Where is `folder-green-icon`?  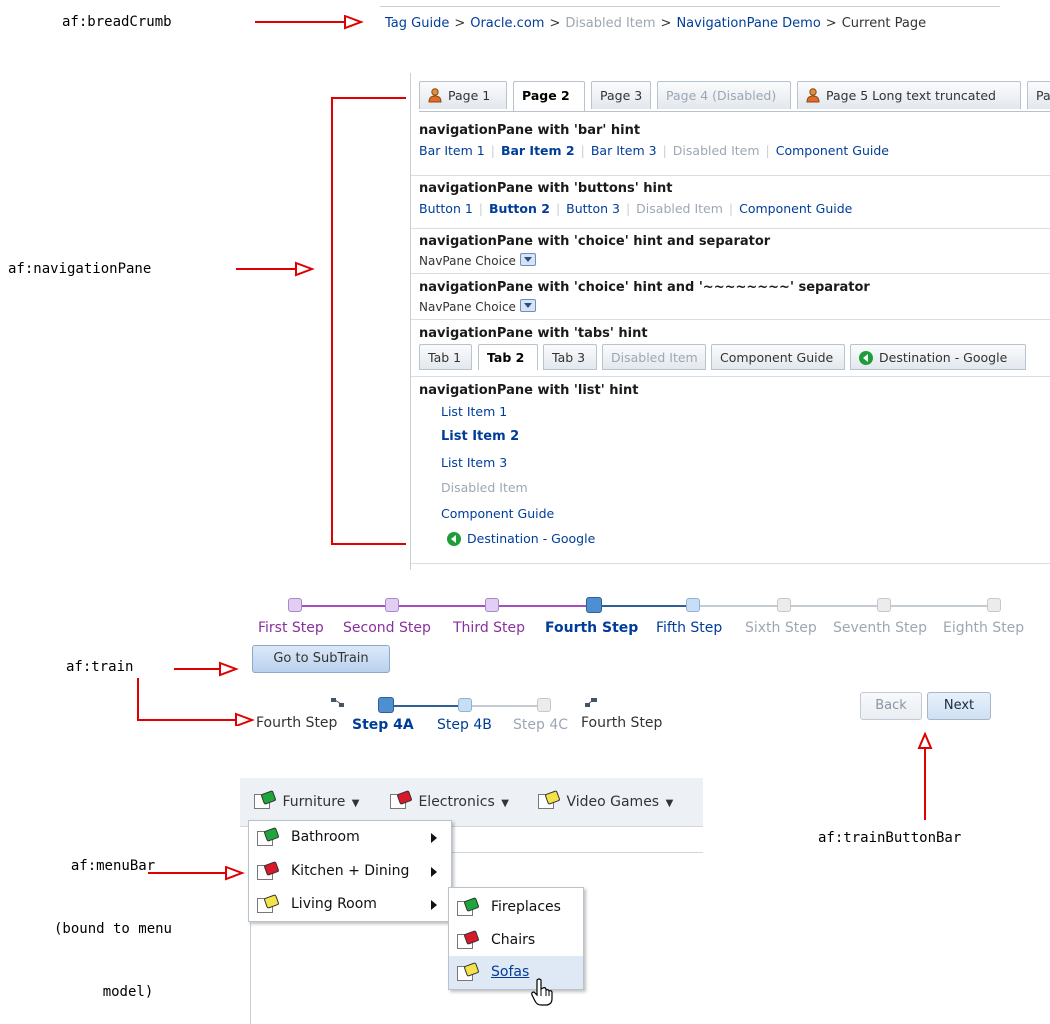 folder-green-icon is located at coordinates (265, 800).